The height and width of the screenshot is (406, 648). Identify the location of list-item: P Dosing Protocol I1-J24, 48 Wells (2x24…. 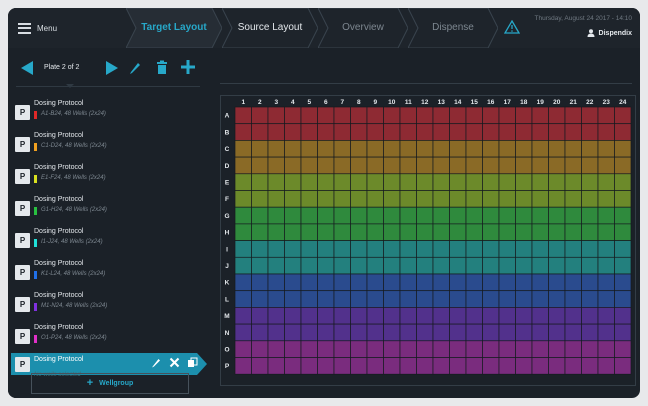
(106, 241).